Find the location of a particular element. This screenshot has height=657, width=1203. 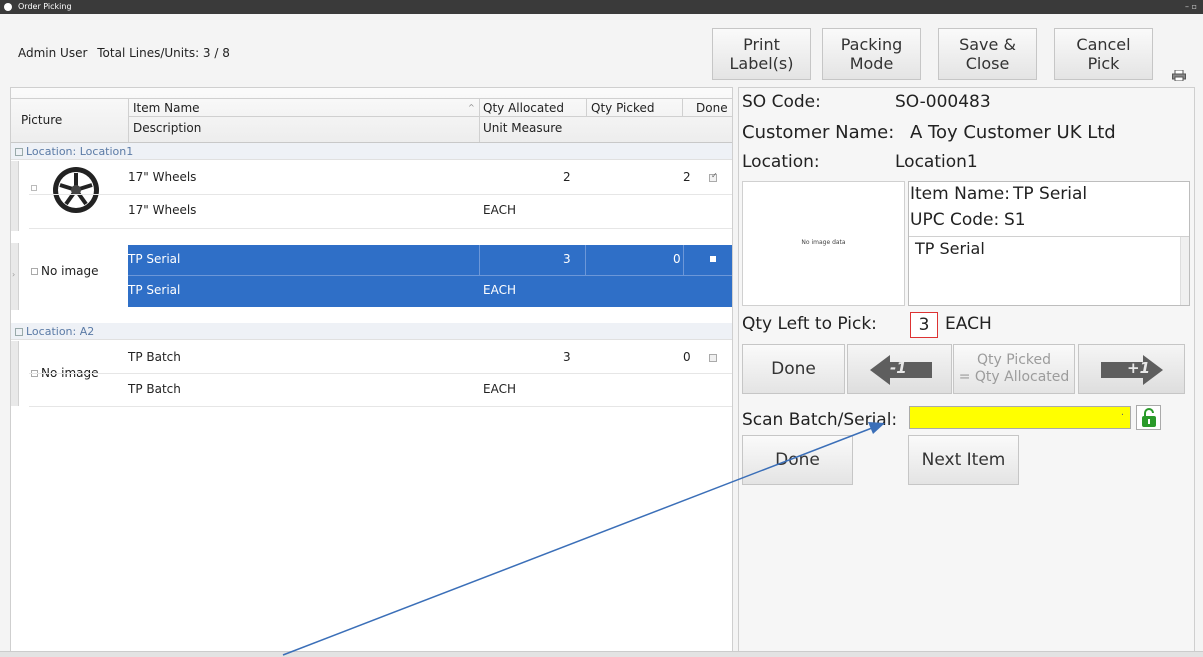

column-qty-picked: Qty Picked is located at coordinates (623, 108).